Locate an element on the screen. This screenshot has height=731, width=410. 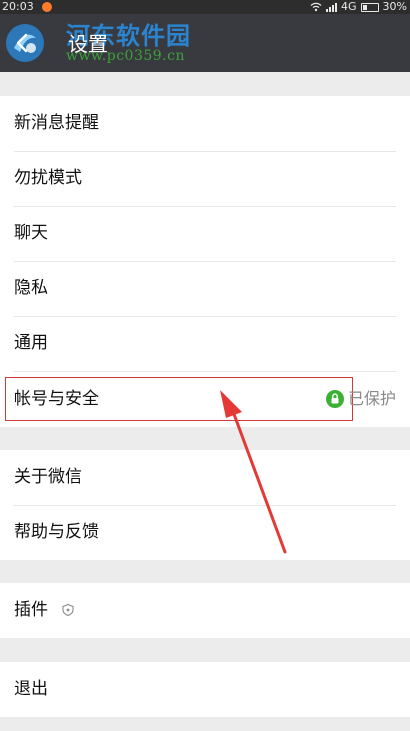
menu-item-label: 通用 is located at coordinates (31, 343).